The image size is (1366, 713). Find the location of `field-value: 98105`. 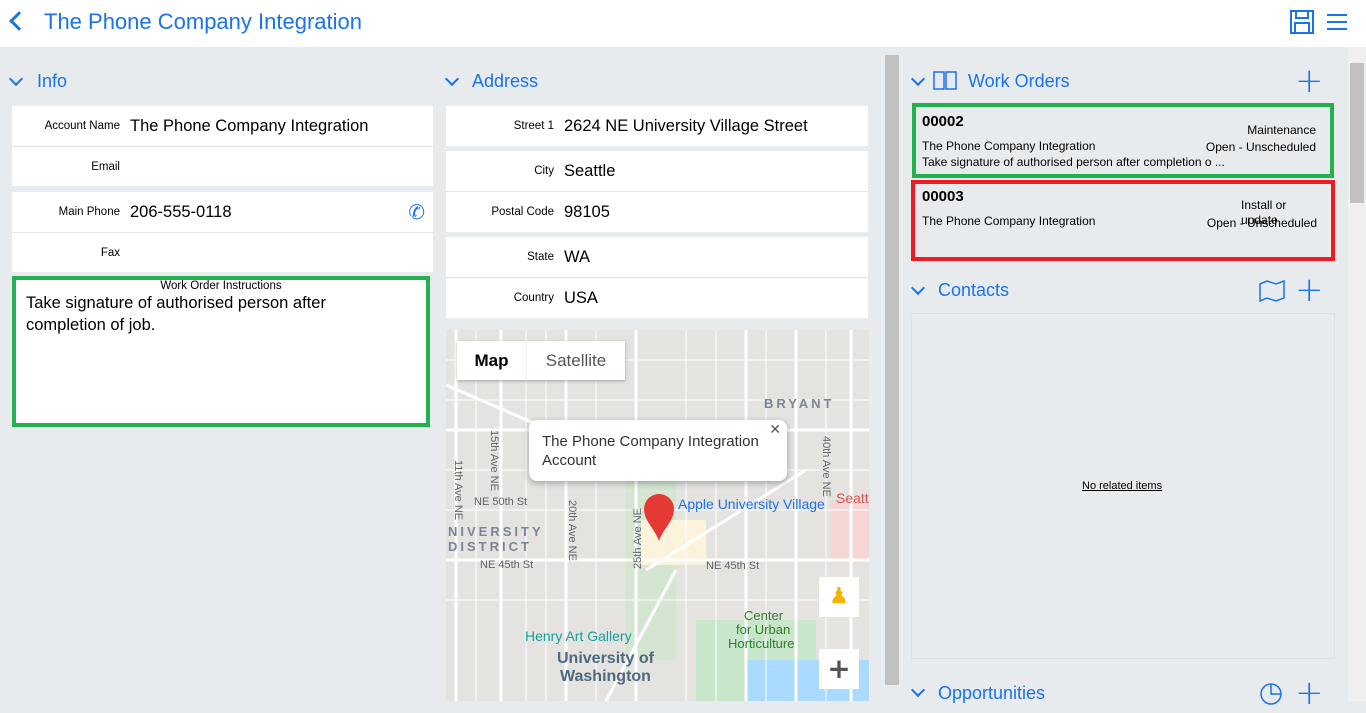

field-value: 98105 is located at coordinates (587, 211).